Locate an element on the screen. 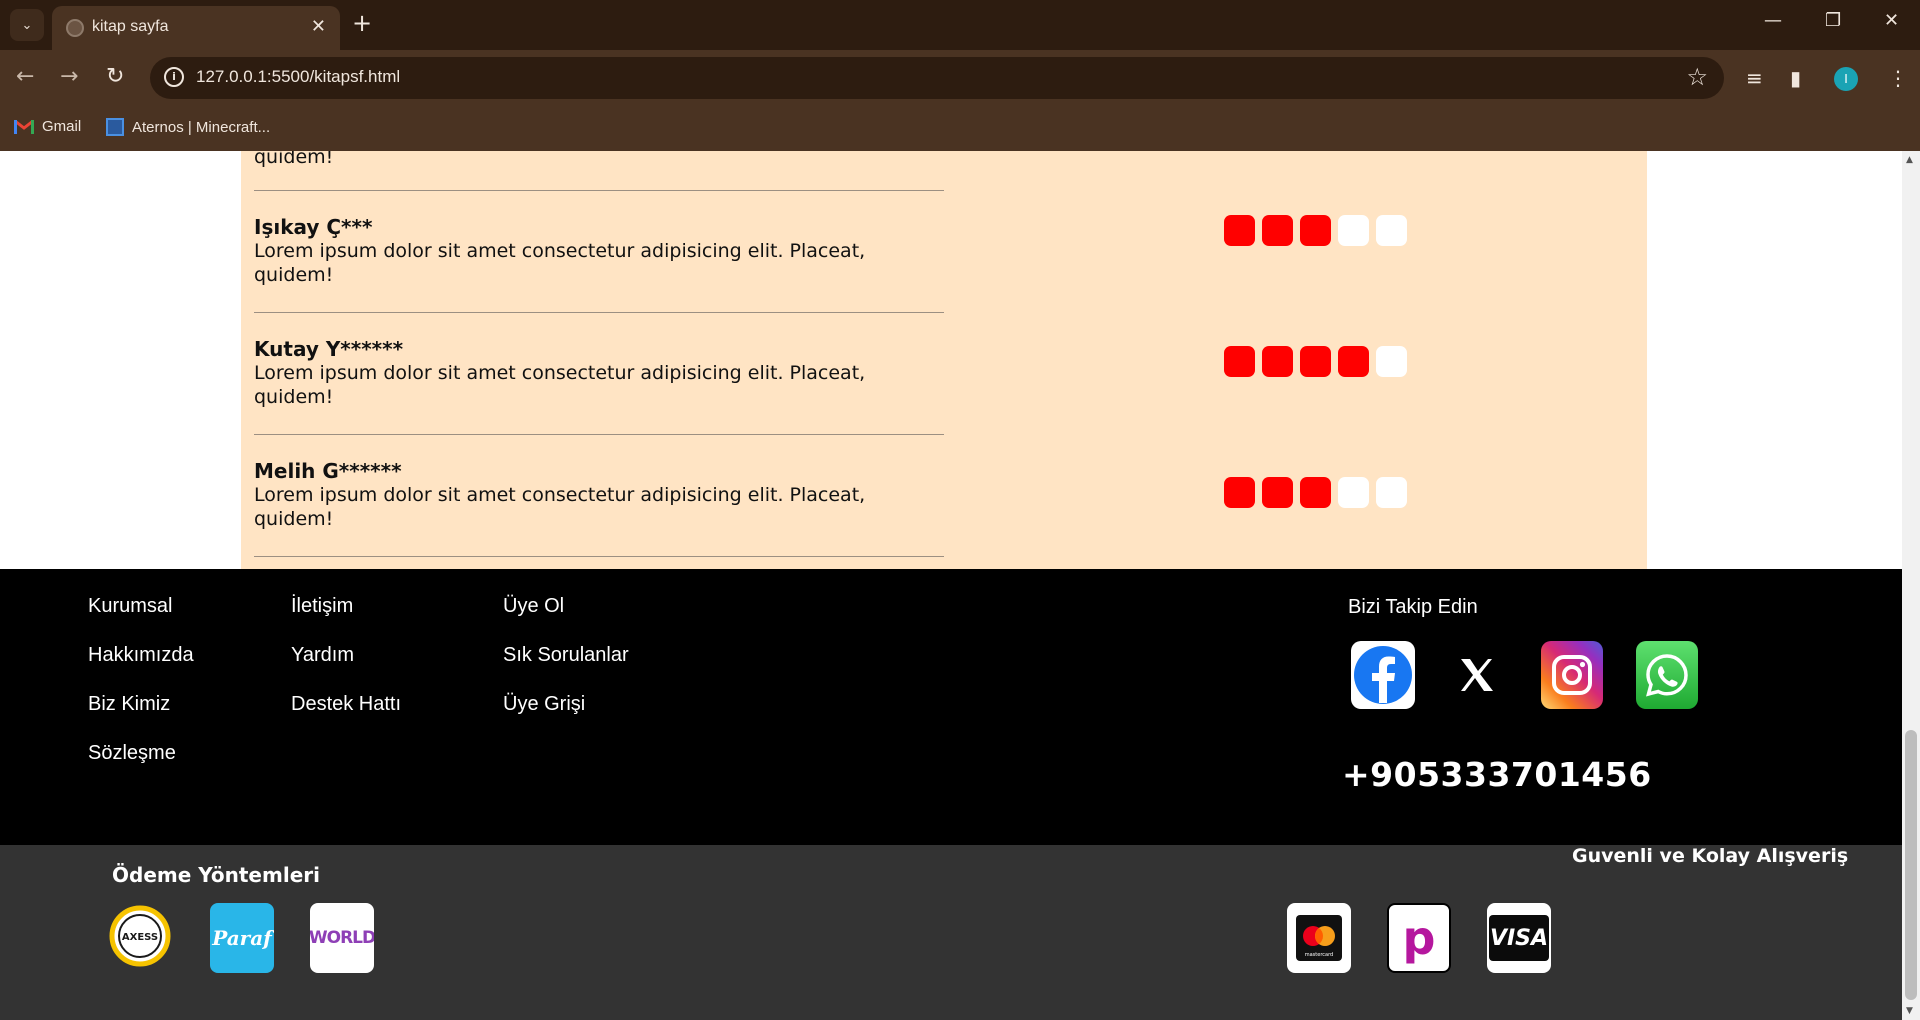 This screenshot has width=1920, height=1020. reading-list-icon: ≡ is located at coordinates (1754, 78).